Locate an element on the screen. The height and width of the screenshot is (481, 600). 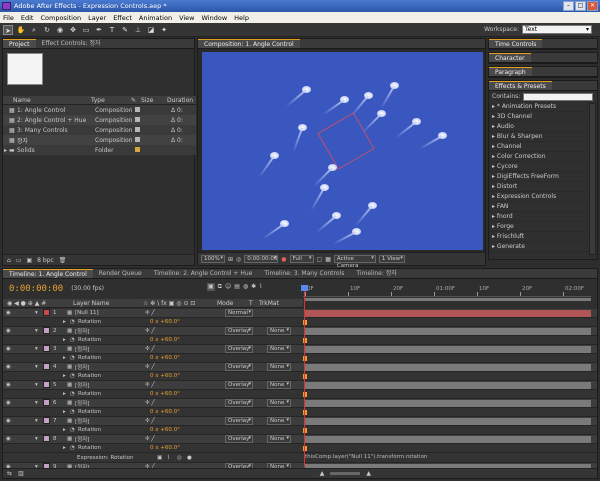
effects-category: ▸ FAN is located at coordinates (538, 207).